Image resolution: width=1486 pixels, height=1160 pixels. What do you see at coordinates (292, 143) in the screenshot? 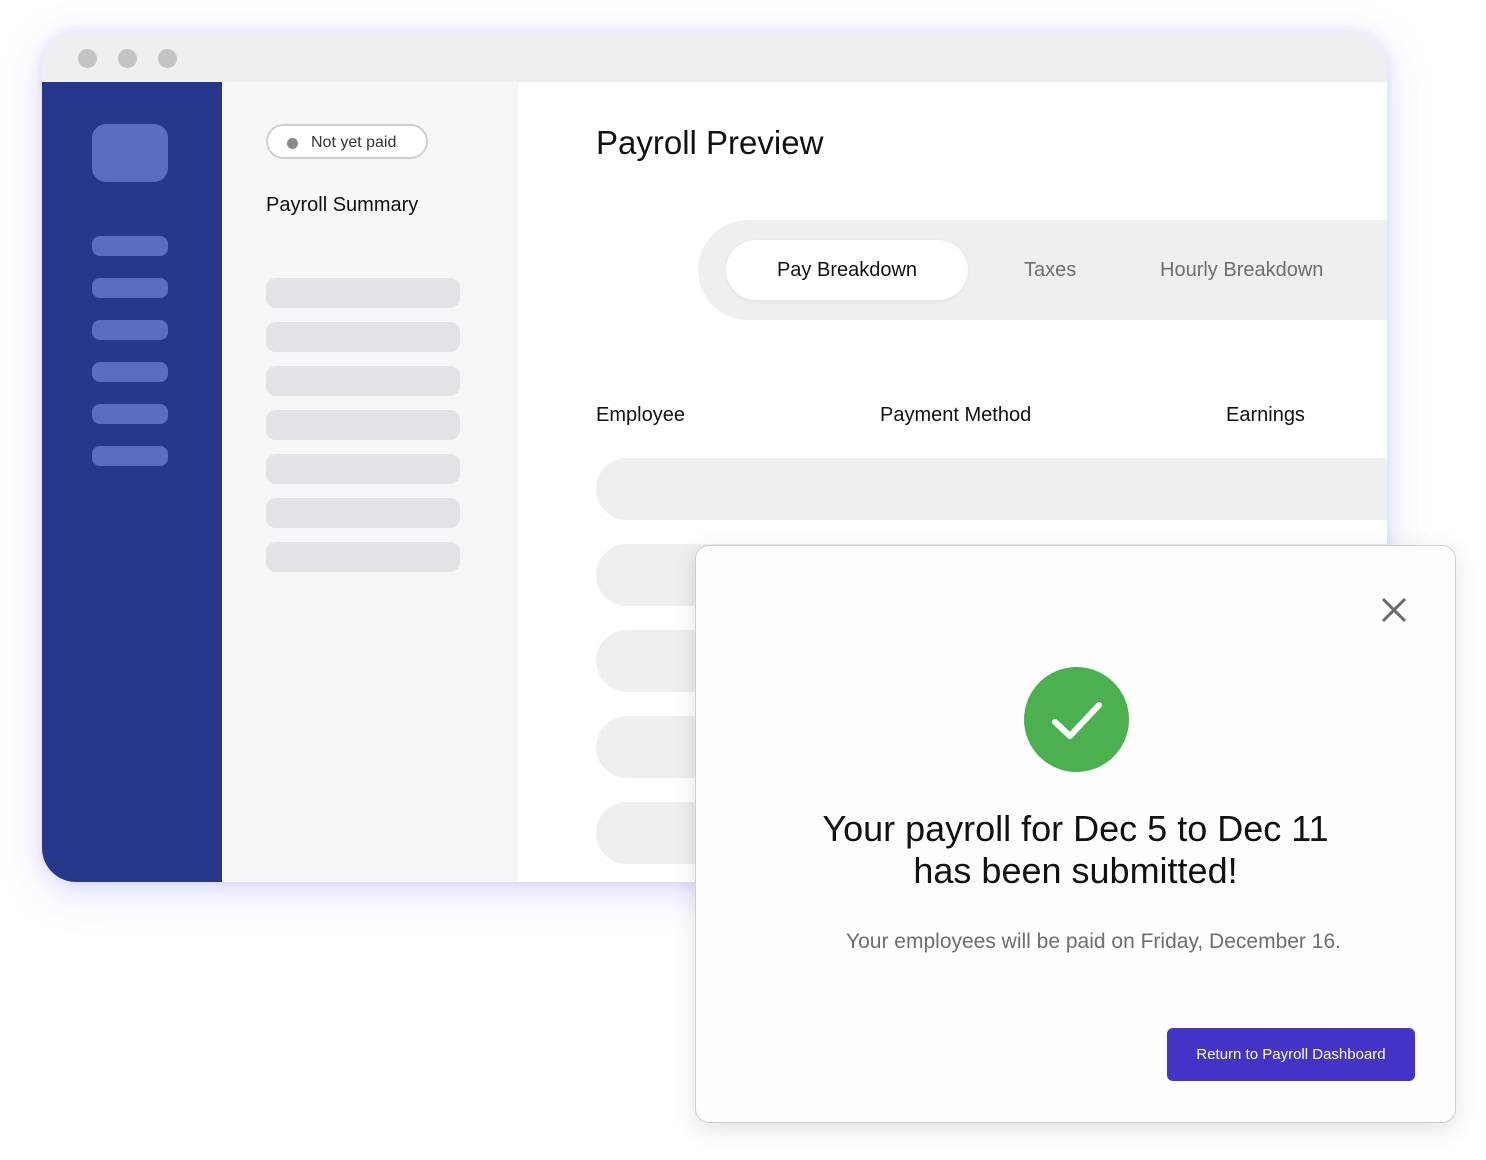
I see `status-dot-icon` at bounding box center [292, 143].